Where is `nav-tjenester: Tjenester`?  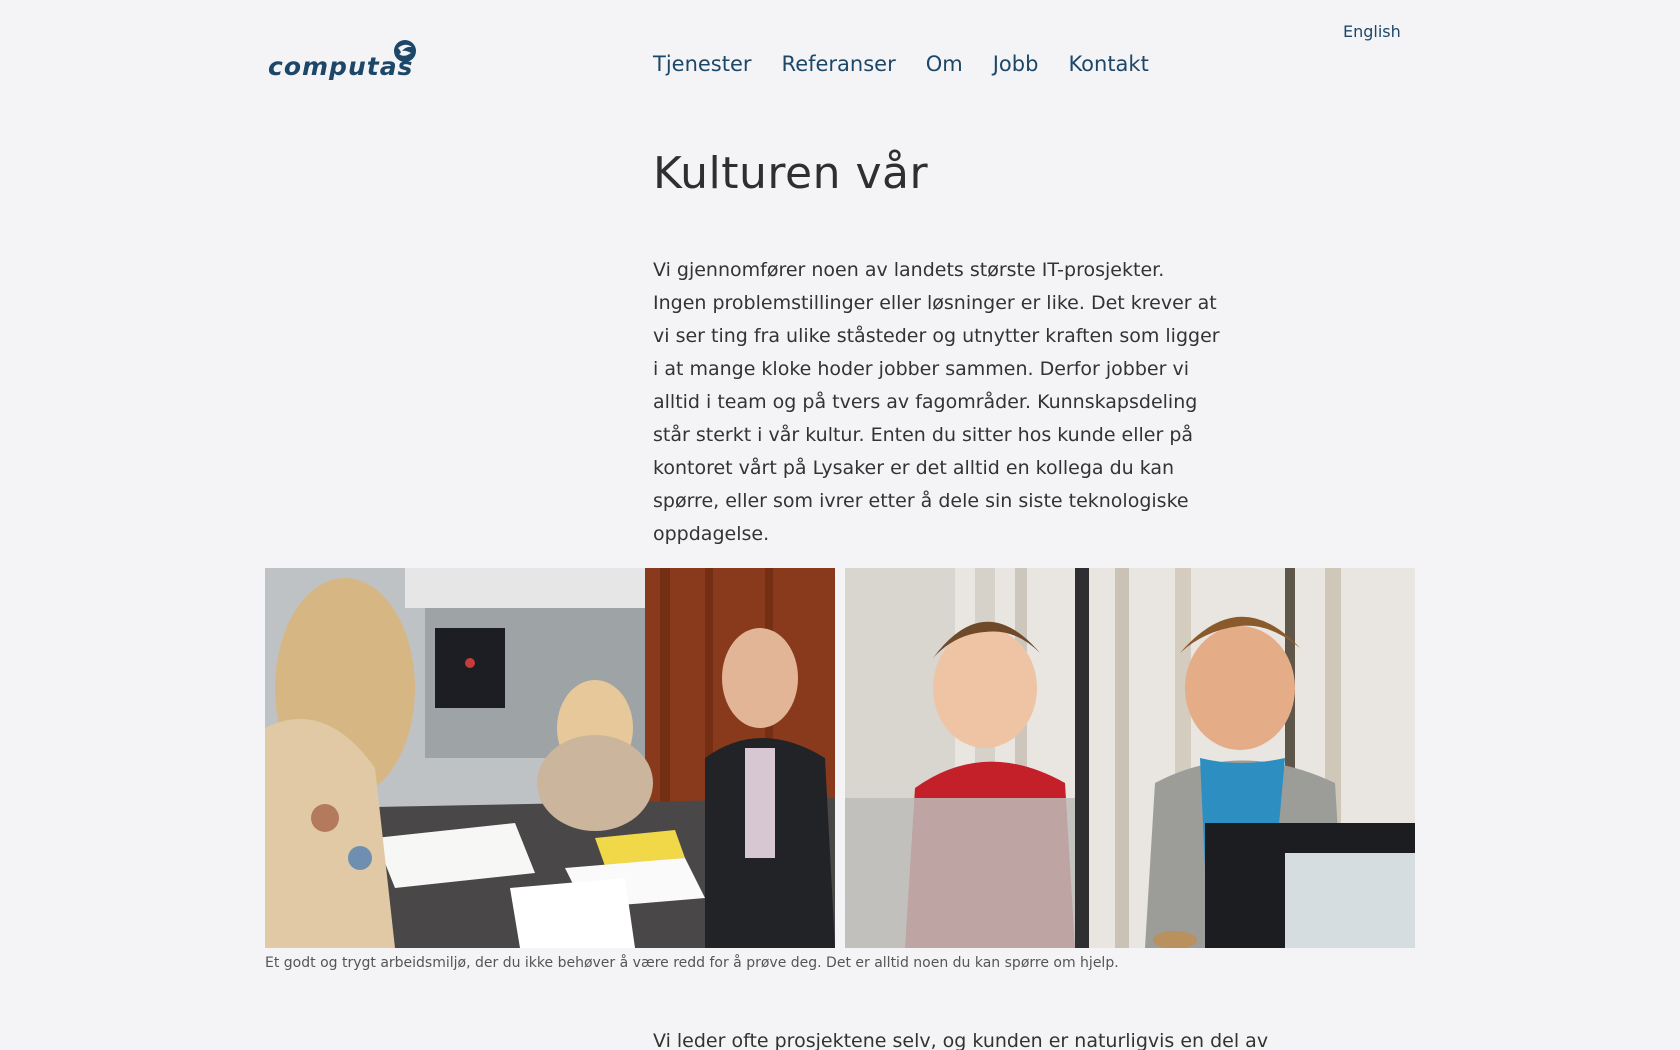 nav-tjenester: Tjenester is located at coordinates (702, 64).